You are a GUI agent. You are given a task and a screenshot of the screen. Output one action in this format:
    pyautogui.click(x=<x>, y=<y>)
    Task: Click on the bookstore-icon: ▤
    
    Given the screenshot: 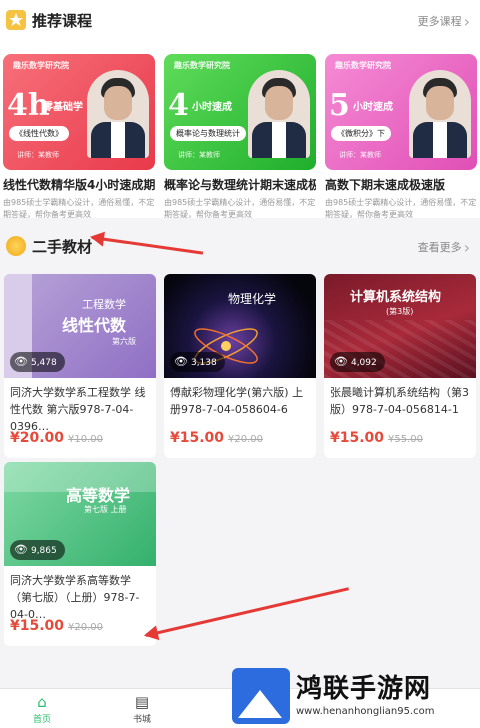 What is the action you would take?
    pyautogui.click(x=142, y=702)
    